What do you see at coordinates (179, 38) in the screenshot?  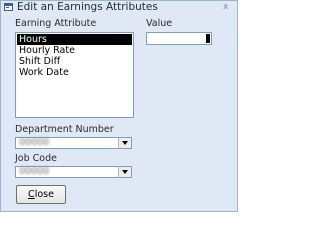 I see `value-input` at bounding box center [179, 38].